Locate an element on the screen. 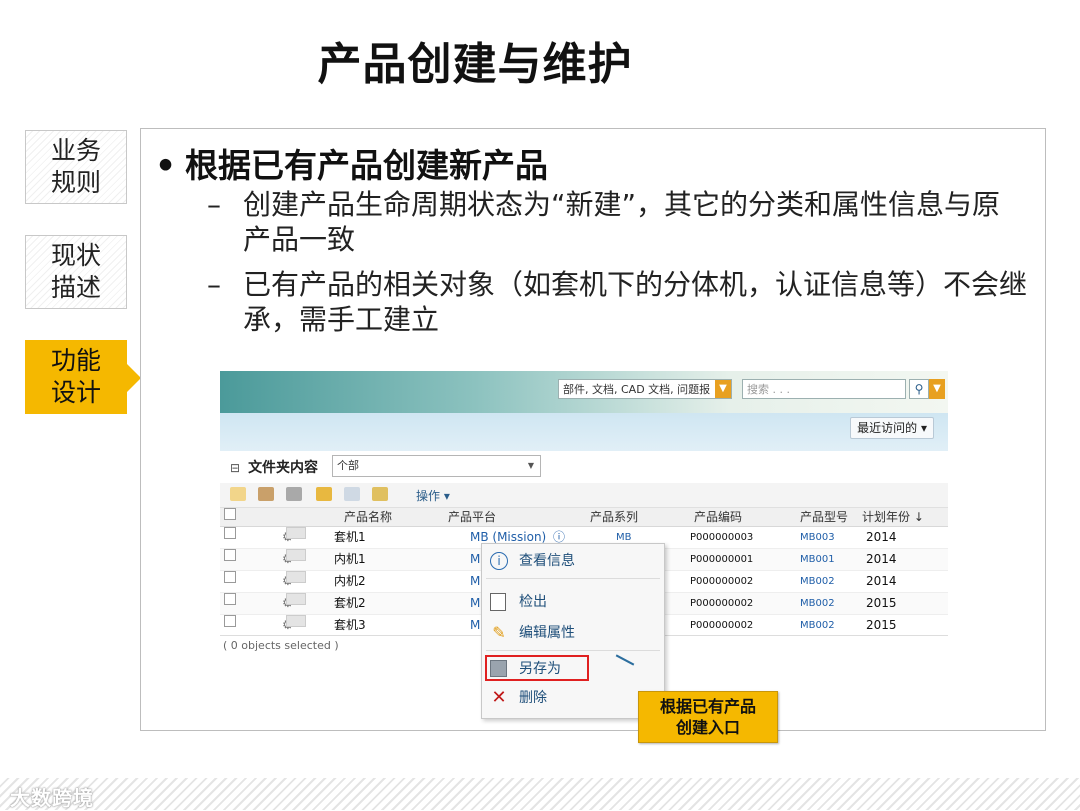 This screenshot has width=1080, height=811. tab-current-status: 现状 描述 is located at coordinates (76, 272).